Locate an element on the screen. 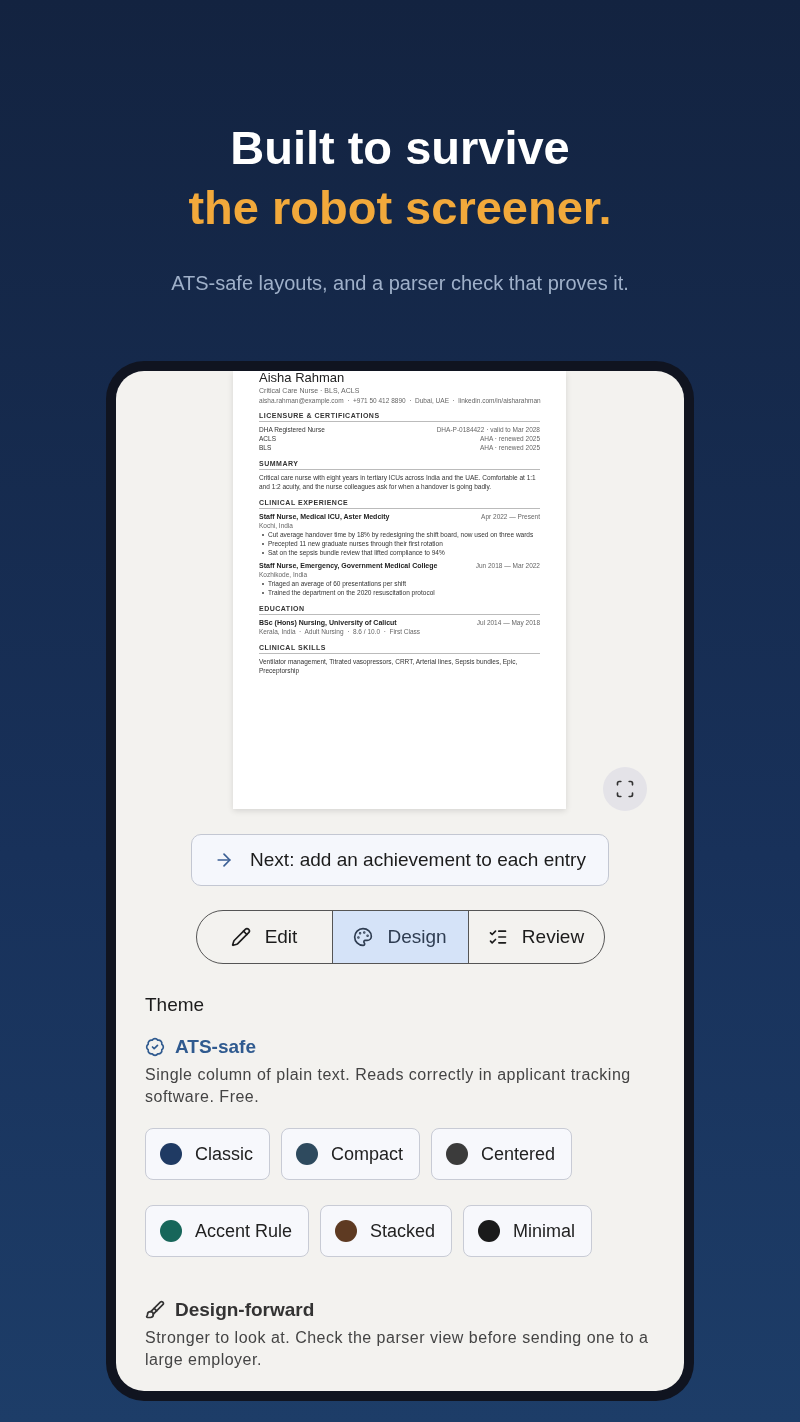 This screenshot has height=1422, width=800. theme-label: Theme is located at coordinates (175, 1005).